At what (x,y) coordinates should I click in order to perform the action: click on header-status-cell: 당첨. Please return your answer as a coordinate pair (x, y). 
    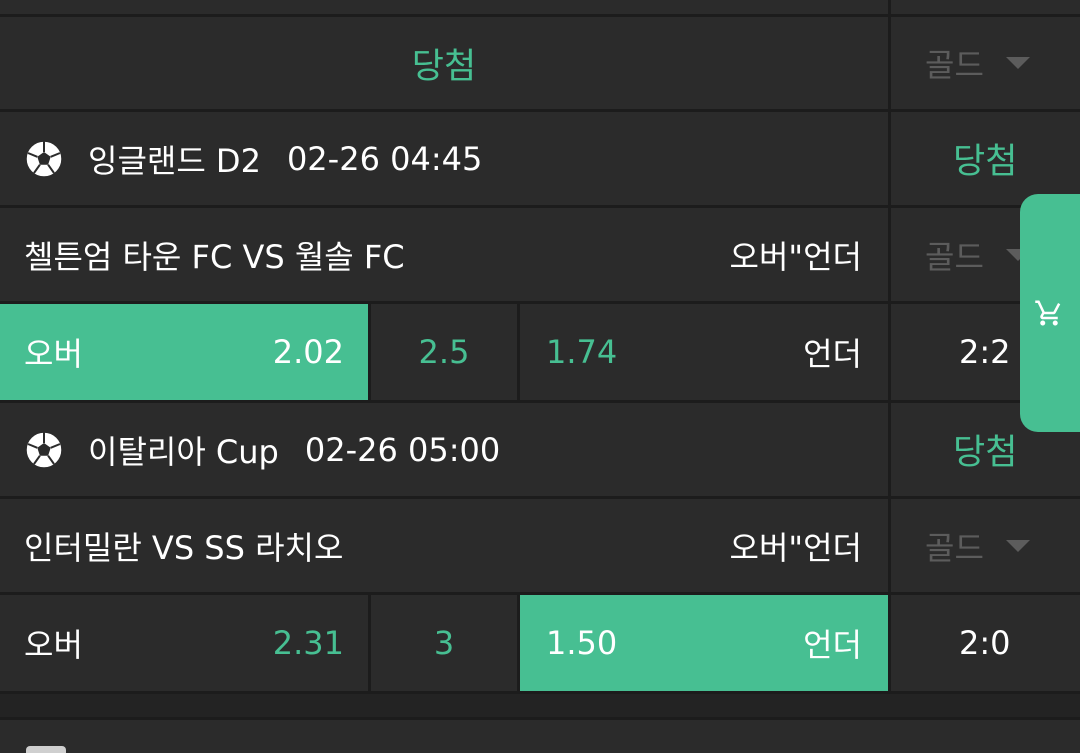
    Looking at the image, I should click on (444, 63).